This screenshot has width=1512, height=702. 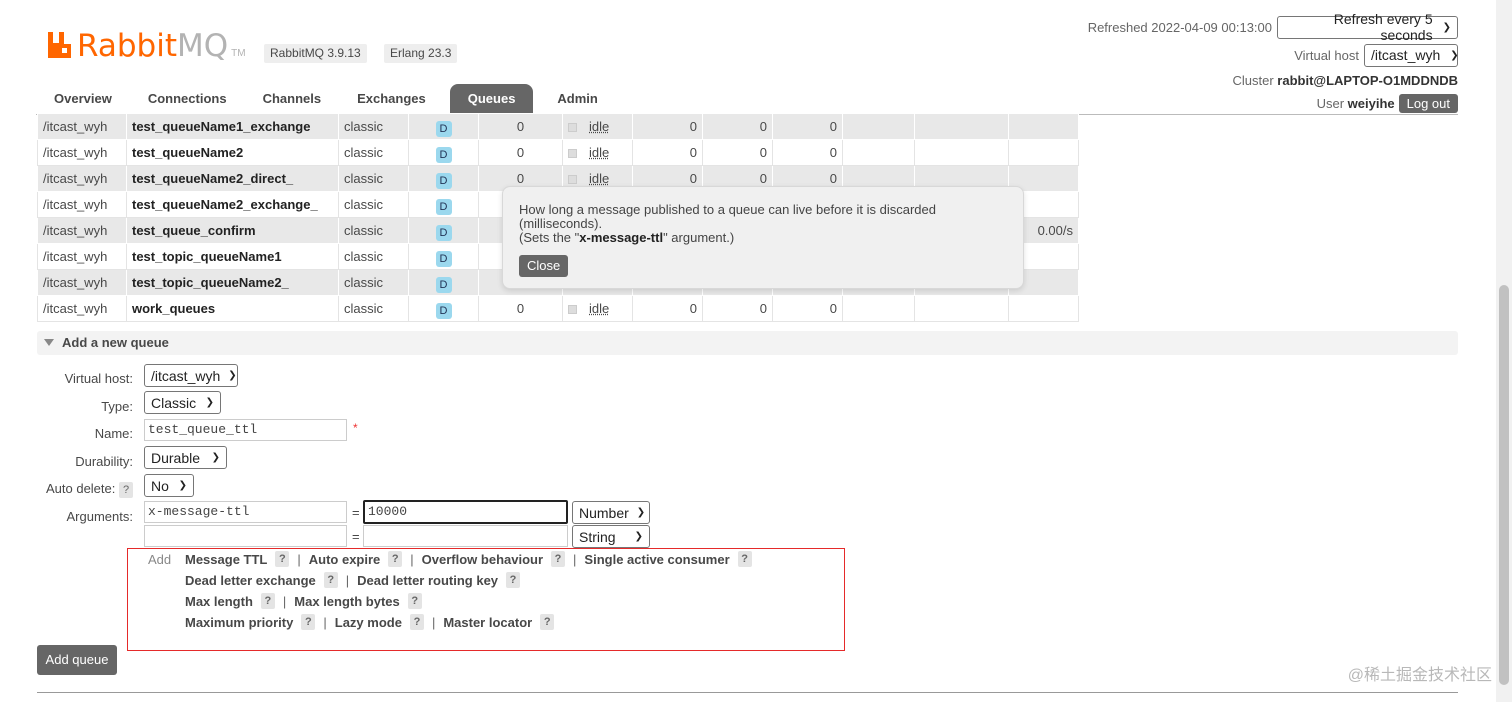 I want to click on tab-overview: Overview, so click(x=83, y=99).